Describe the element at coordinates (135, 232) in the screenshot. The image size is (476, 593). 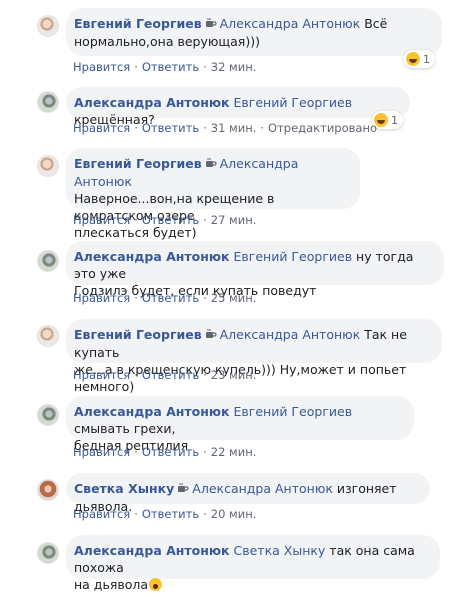
I see `comment-text-line: плескаться будет)` at that location.